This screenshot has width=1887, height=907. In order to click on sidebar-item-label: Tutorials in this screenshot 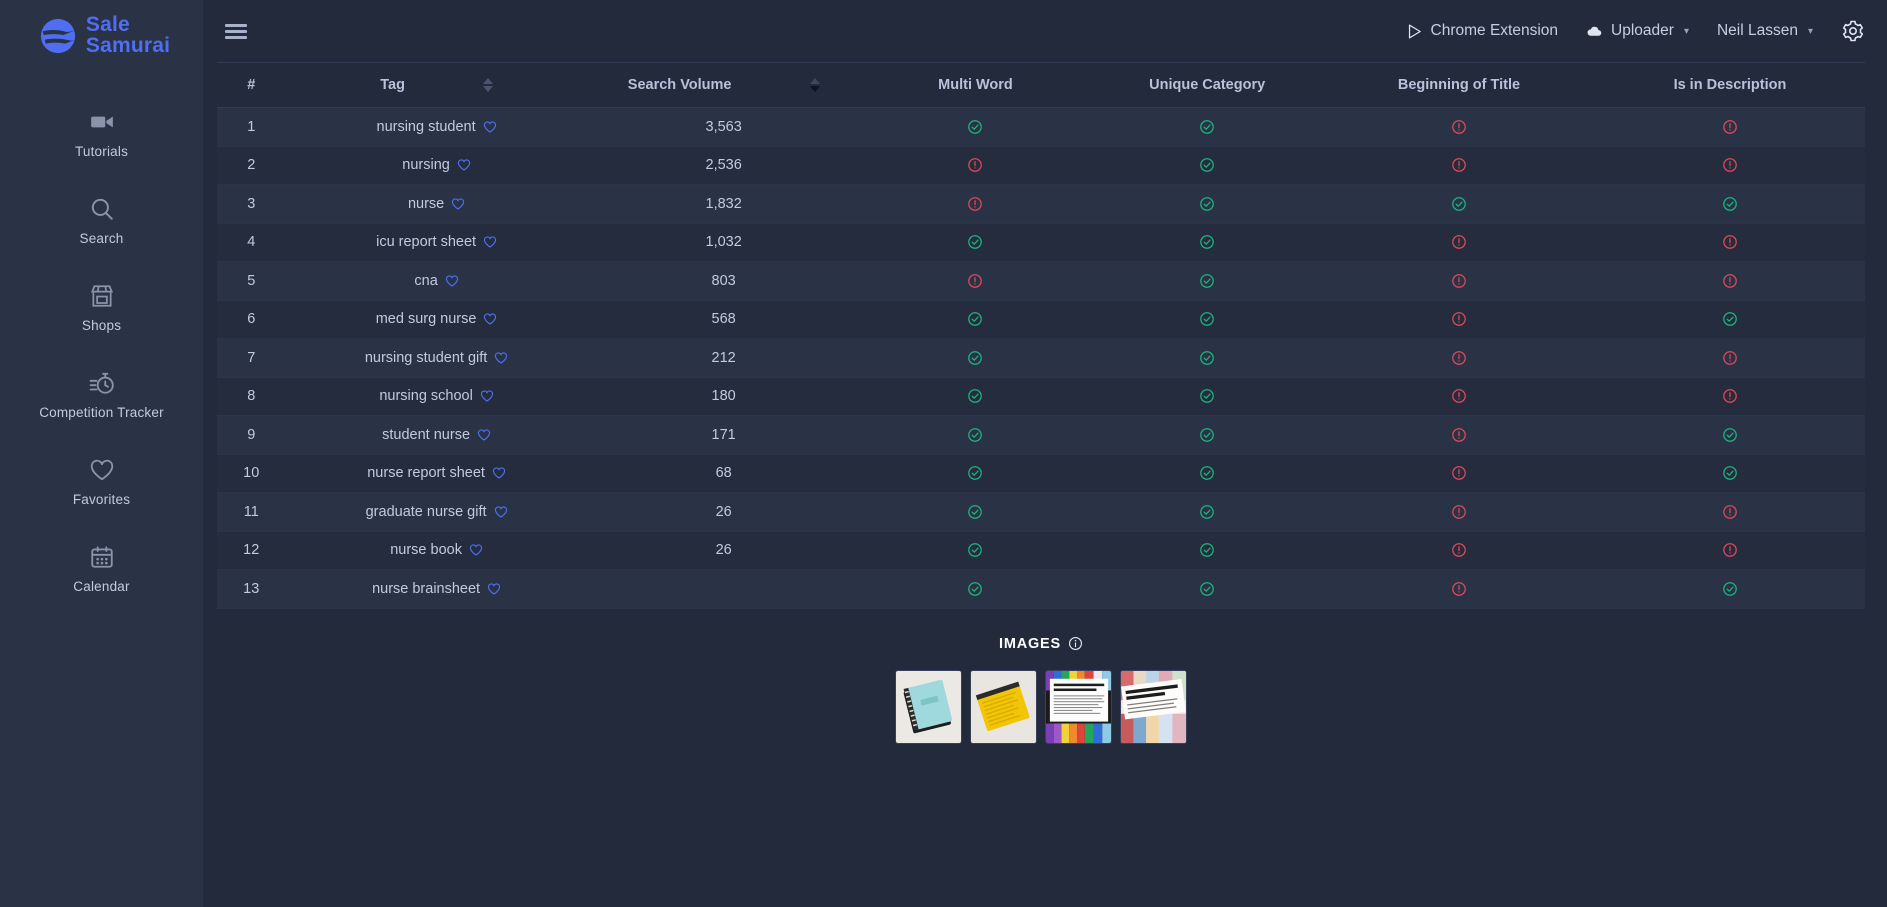, I will do `click(101, 151)`.